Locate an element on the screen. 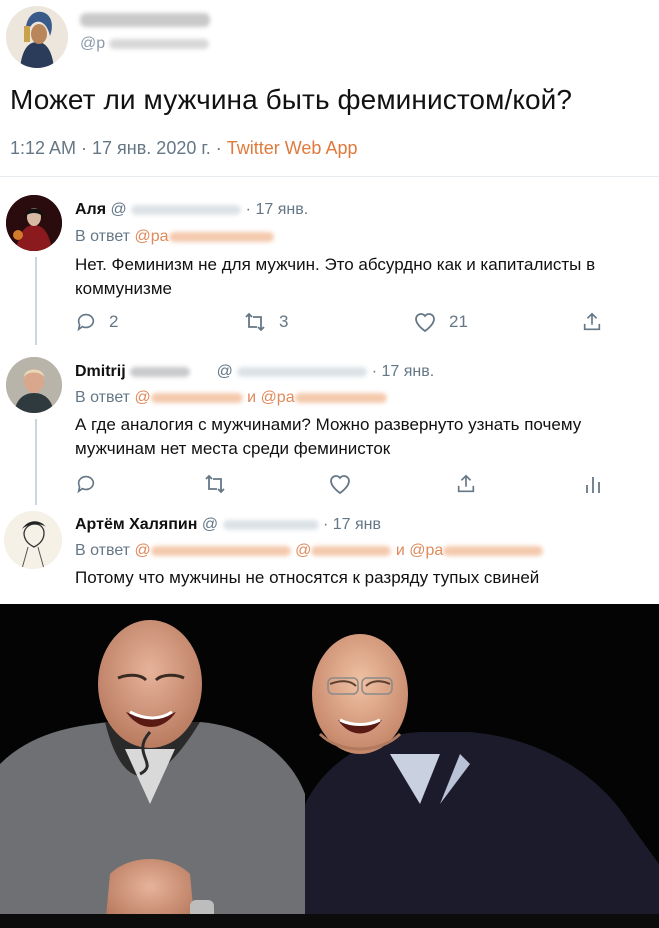  main-author-handle: @p is located at coordinates (145, 44).